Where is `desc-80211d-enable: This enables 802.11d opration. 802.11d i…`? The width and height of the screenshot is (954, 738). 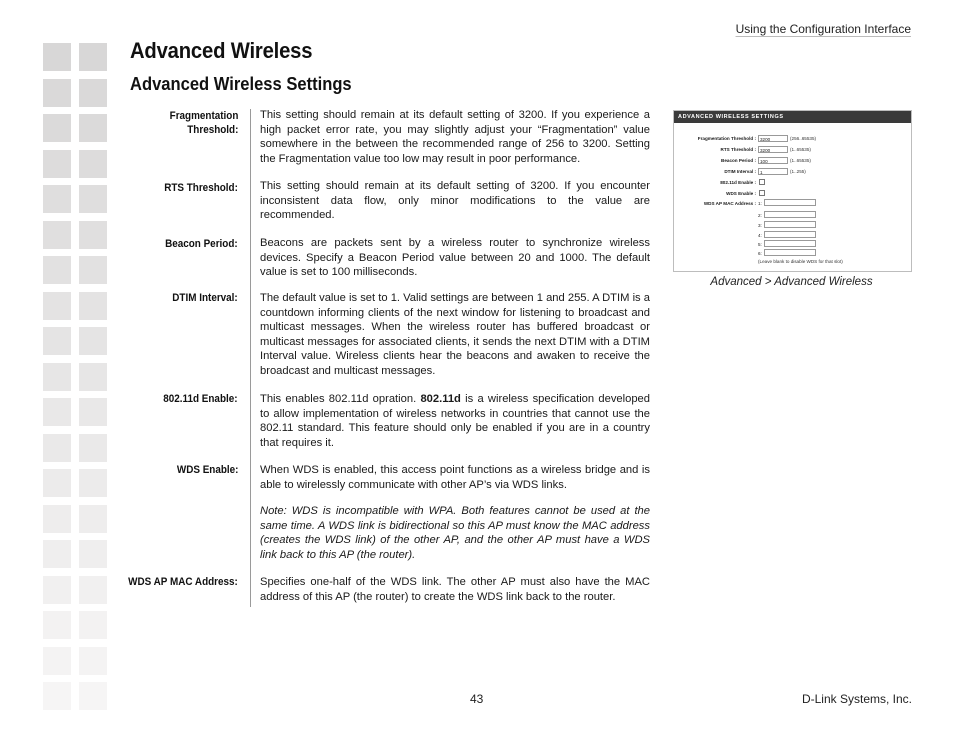 desc-80211d-enable: This enables 802.11d opration. 802.11d i… is located at coordinates (455, 421).